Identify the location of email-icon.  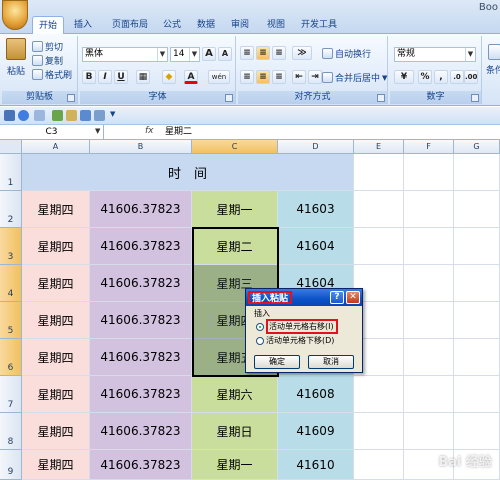
(71, 115).